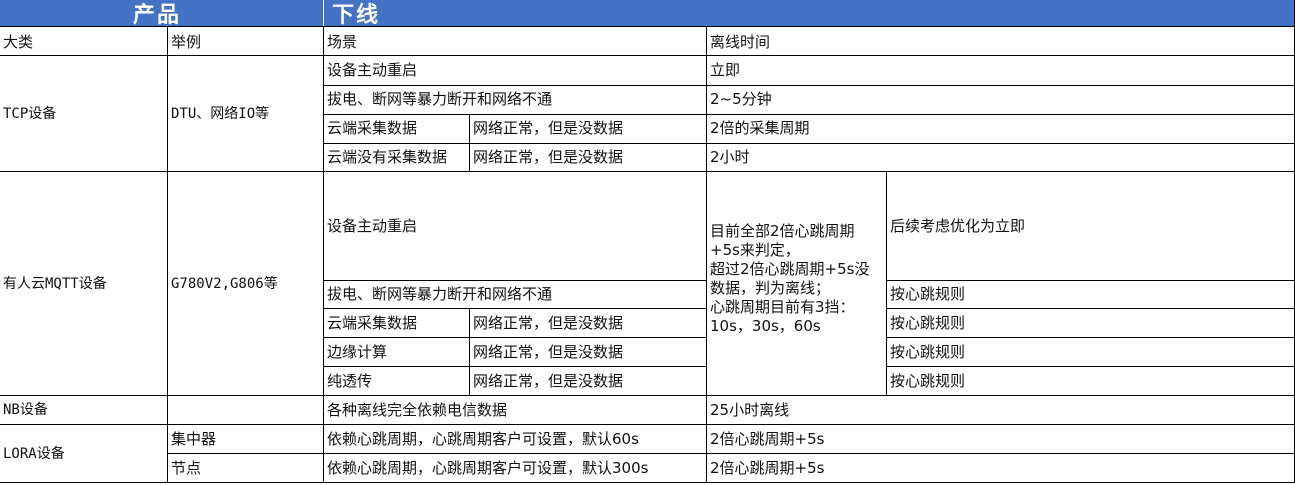  I want to click on lora-row-2-sub: 节点, so click(186, 468).